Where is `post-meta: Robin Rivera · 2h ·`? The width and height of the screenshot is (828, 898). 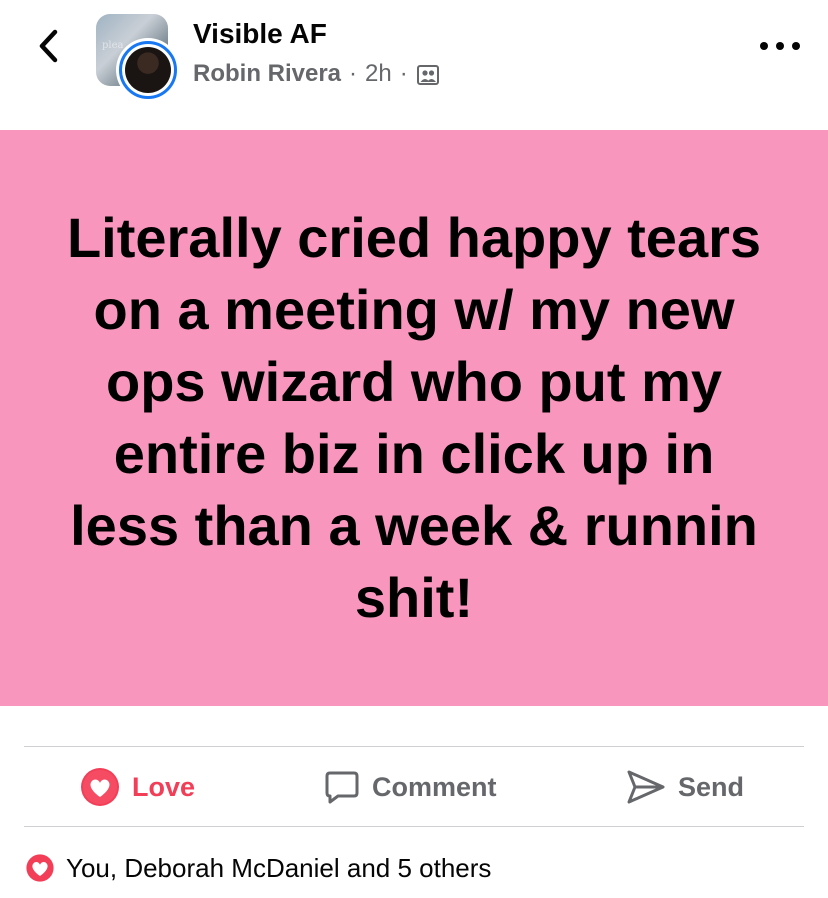 post-meta: Robin Rivera · 2h · is located at coordinates (316, 74).